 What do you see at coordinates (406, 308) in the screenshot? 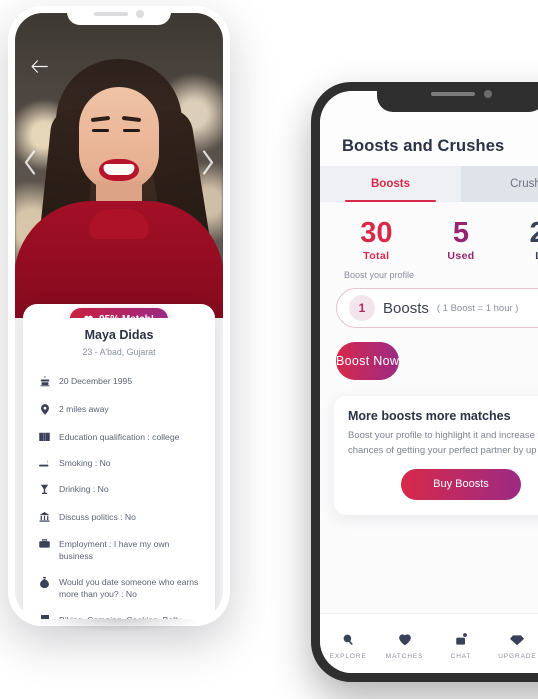
I see `boost-quantity-unit: Boosts` at bounding box center [406, 308].